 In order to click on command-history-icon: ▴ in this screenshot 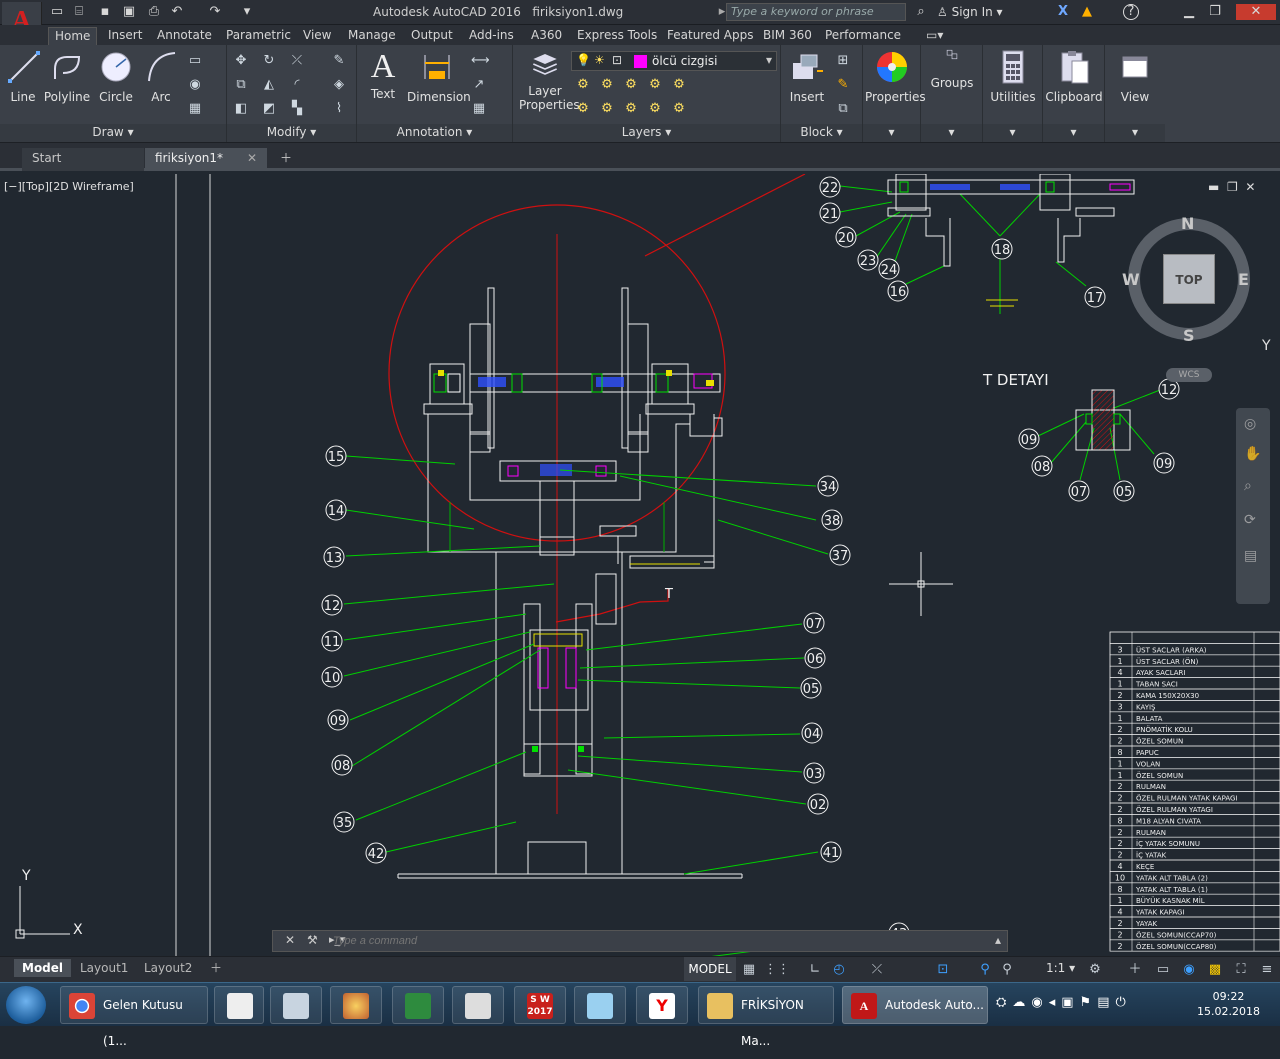, I will do `click(998, 940)`.